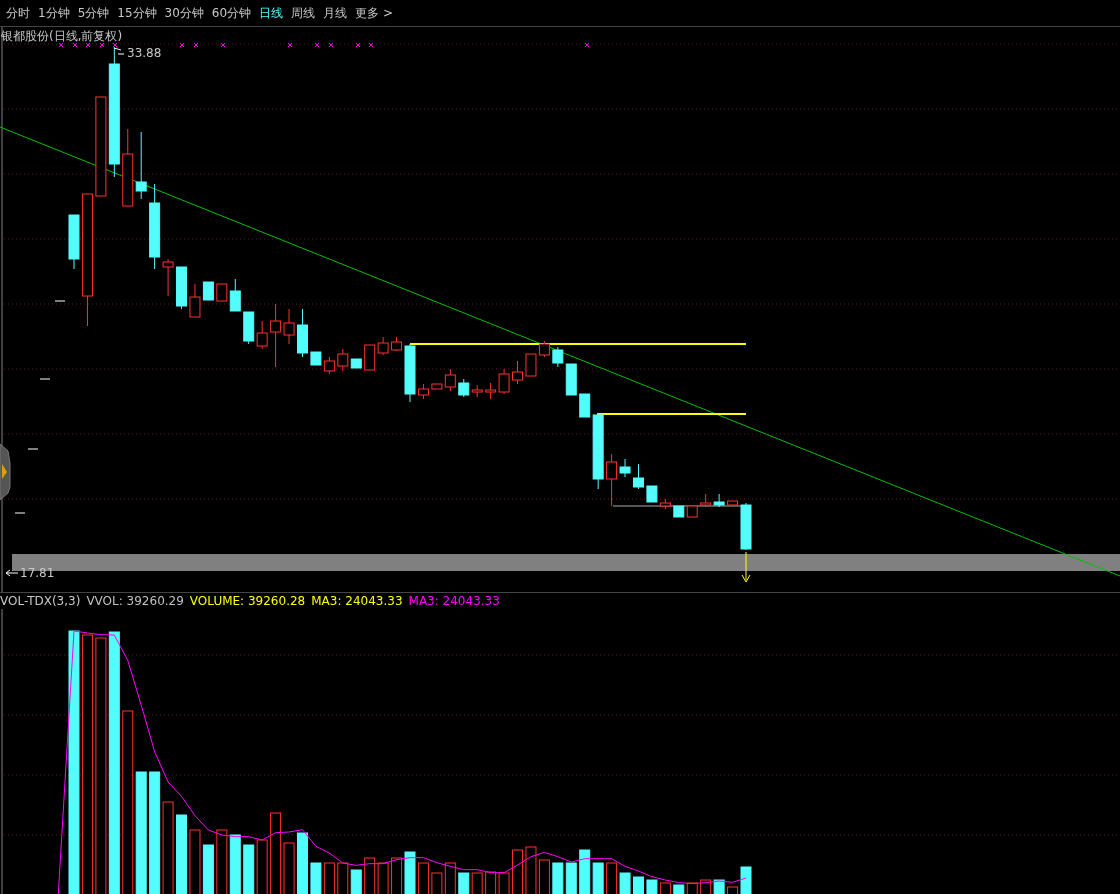 The width and height of the screenshot is (1120, 894). I want to click on period-tab: 分时, so click(18, 13).